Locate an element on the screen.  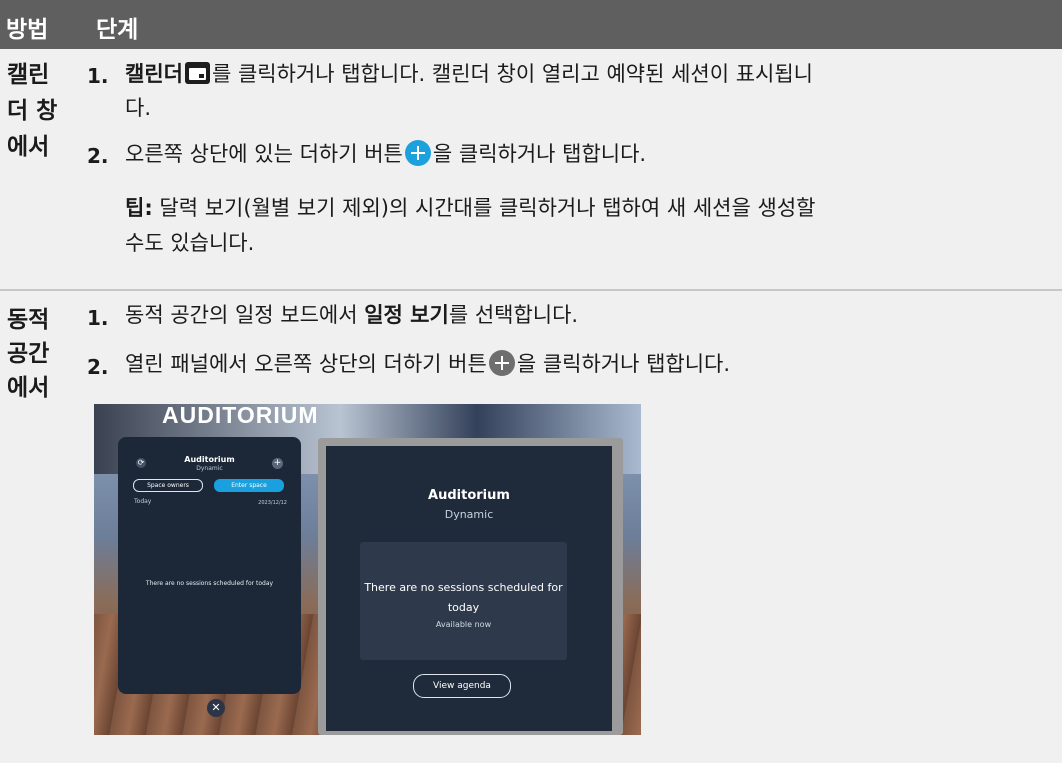
auditorium-sign: AUDITORIUM is located at coordinates (240, 416).